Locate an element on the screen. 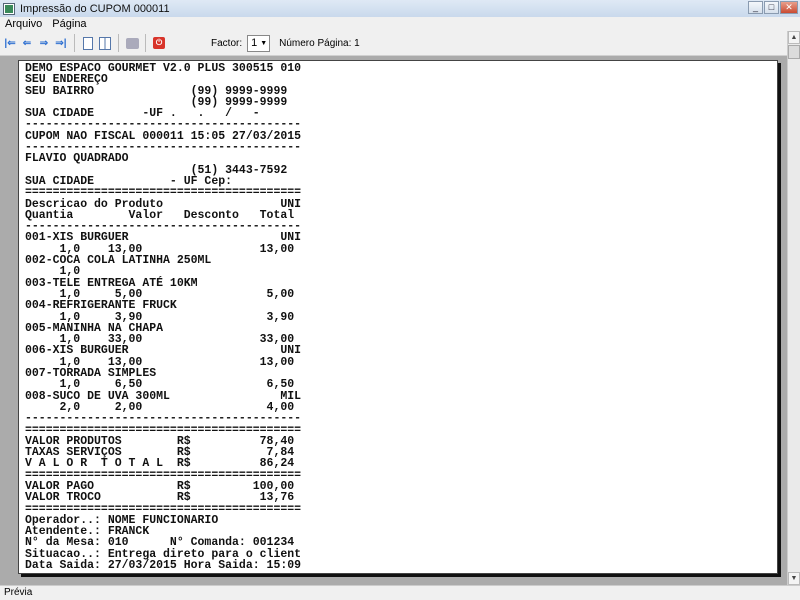 The width and height of the screenshot is (800, 600). menu-arquivo: Arquivo is located at coordinates (23, 24).